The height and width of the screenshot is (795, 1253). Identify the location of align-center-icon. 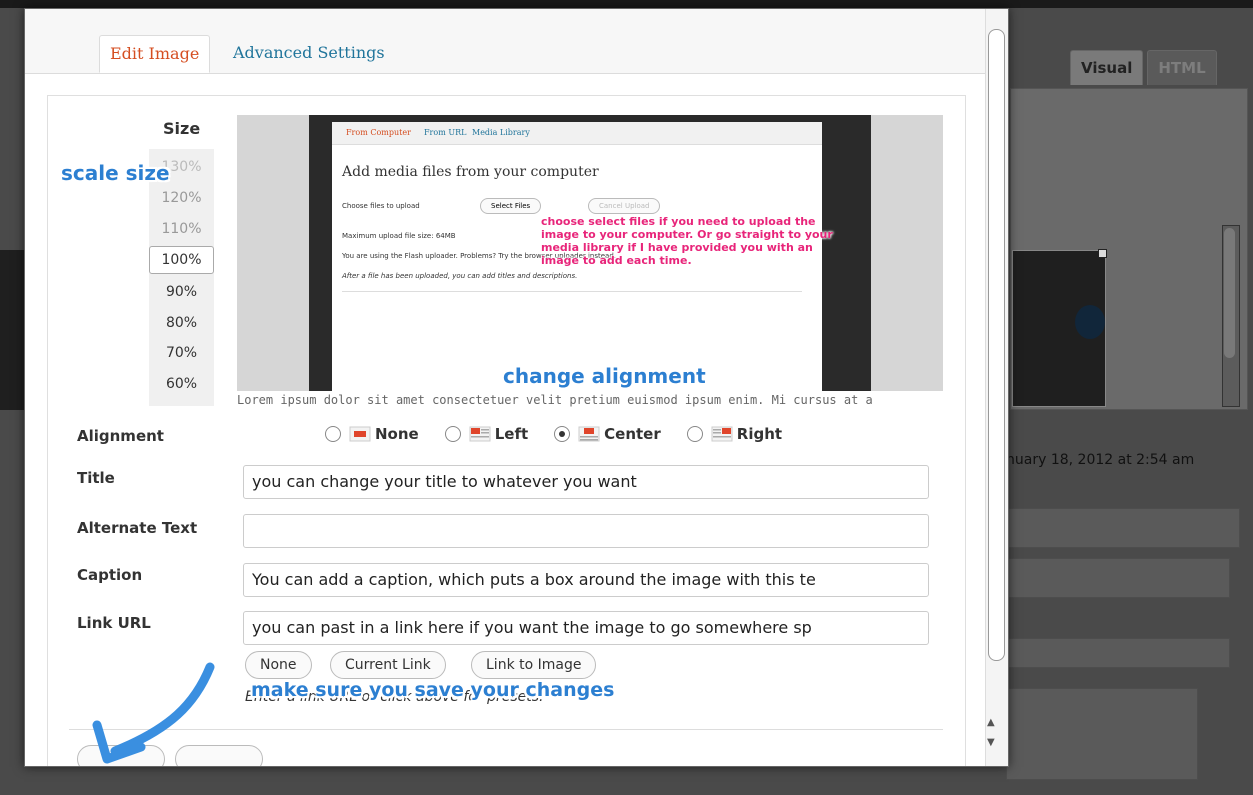
(589, 434).